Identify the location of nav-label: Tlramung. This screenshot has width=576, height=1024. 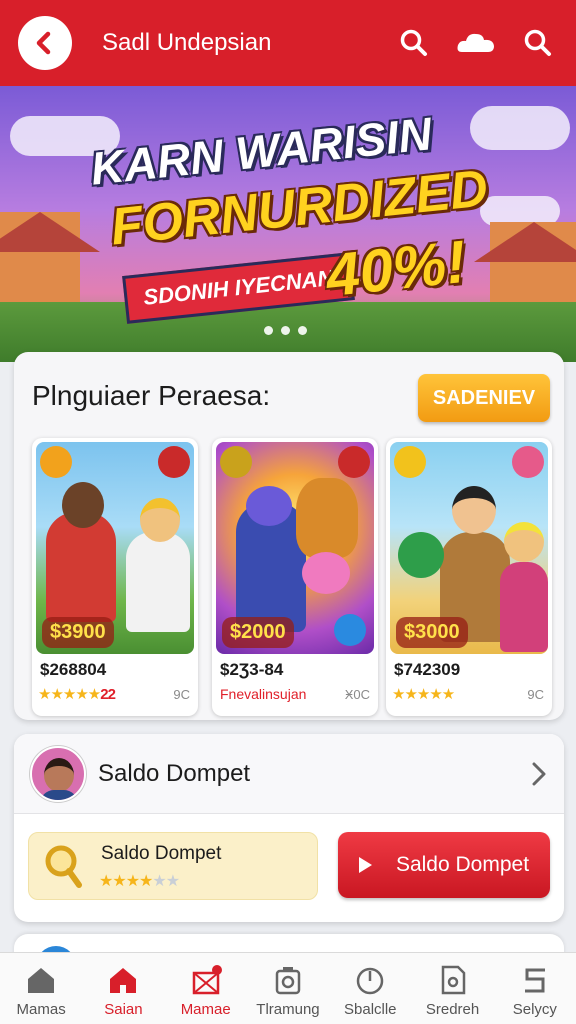
(288, 1009).